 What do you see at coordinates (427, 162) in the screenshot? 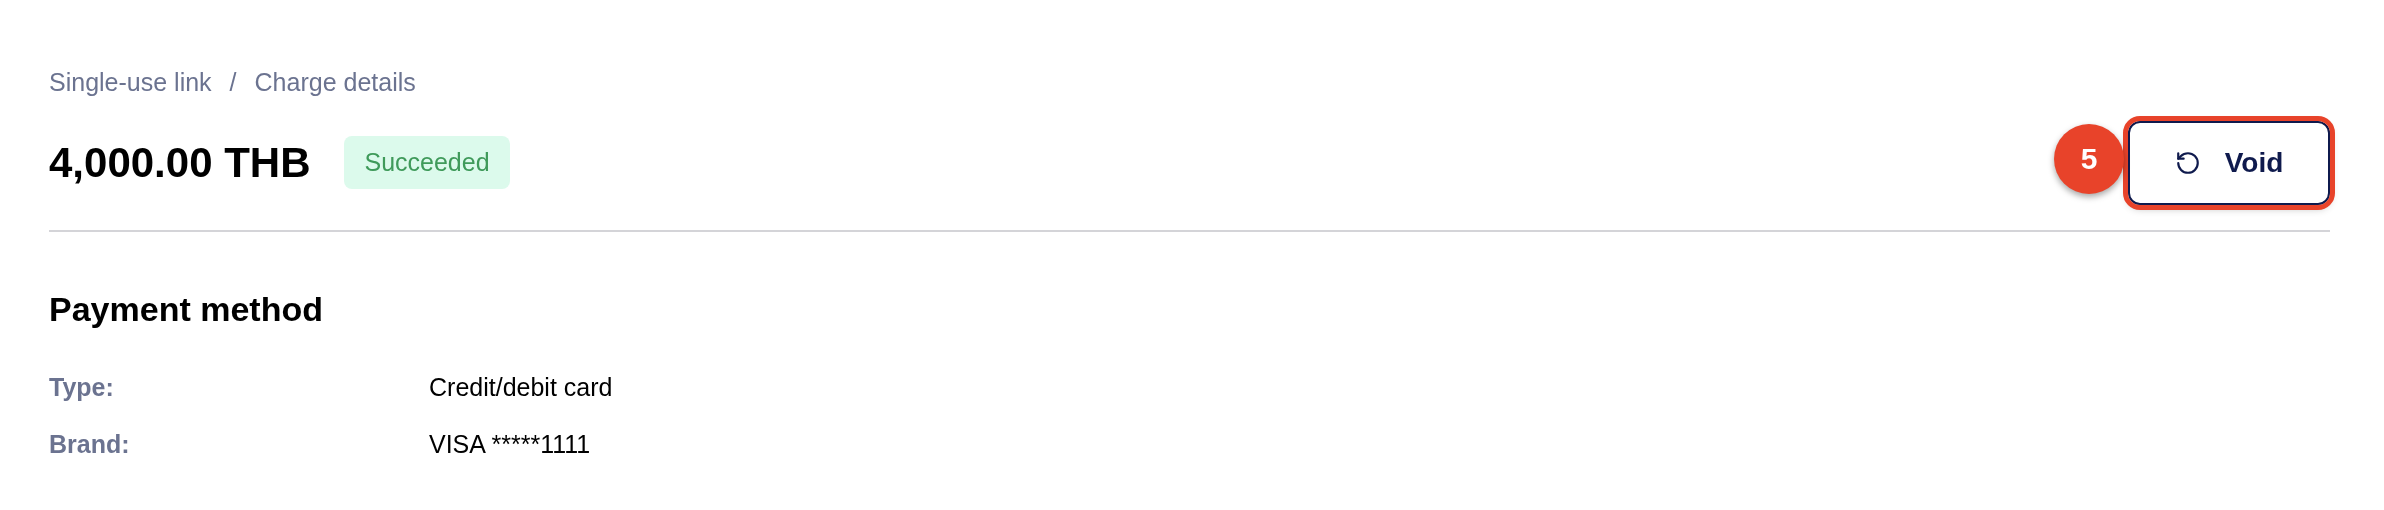
I see `status-badge: Succeeded` at bounding box center [427, 162].